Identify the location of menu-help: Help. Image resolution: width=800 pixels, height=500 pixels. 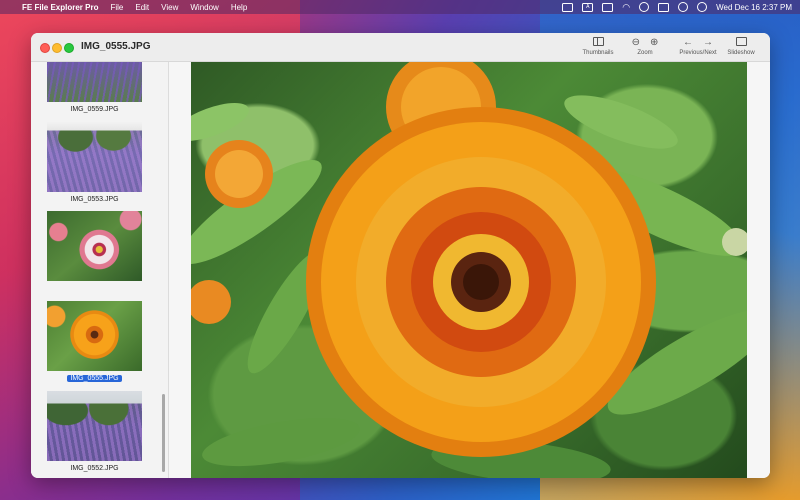
(239, 7).